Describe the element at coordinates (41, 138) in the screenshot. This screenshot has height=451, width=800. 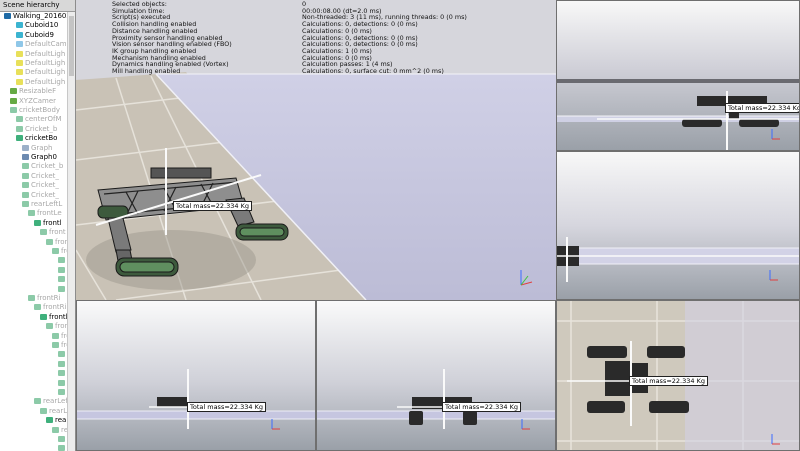
I see `hierarchy-item-label: cricketBo` at that location.